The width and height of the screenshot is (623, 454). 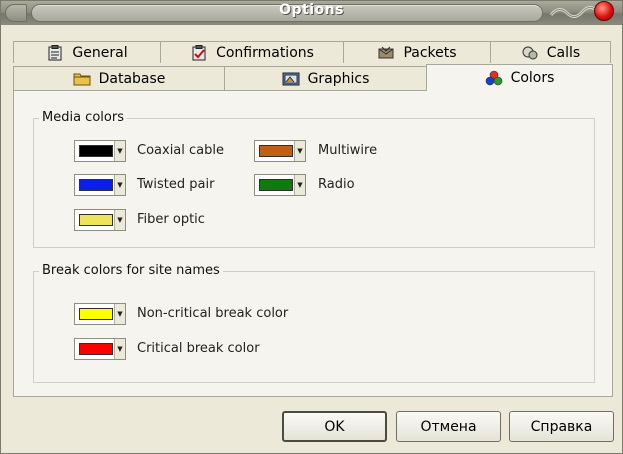 I want to click on help-button: Справка, so click(x=561, y=426).